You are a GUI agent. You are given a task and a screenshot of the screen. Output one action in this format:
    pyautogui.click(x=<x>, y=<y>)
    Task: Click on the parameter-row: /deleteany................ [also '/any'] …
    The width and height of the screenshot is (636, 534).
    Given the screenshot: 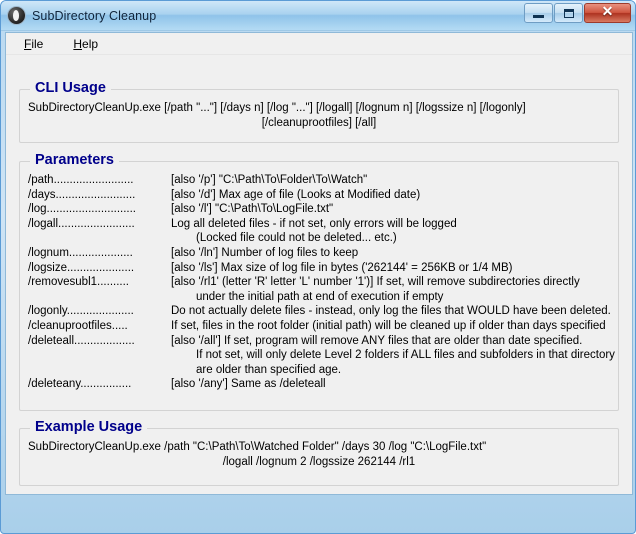 What is the action you would take?
    pyautogui.click(x=319, y=384)
    